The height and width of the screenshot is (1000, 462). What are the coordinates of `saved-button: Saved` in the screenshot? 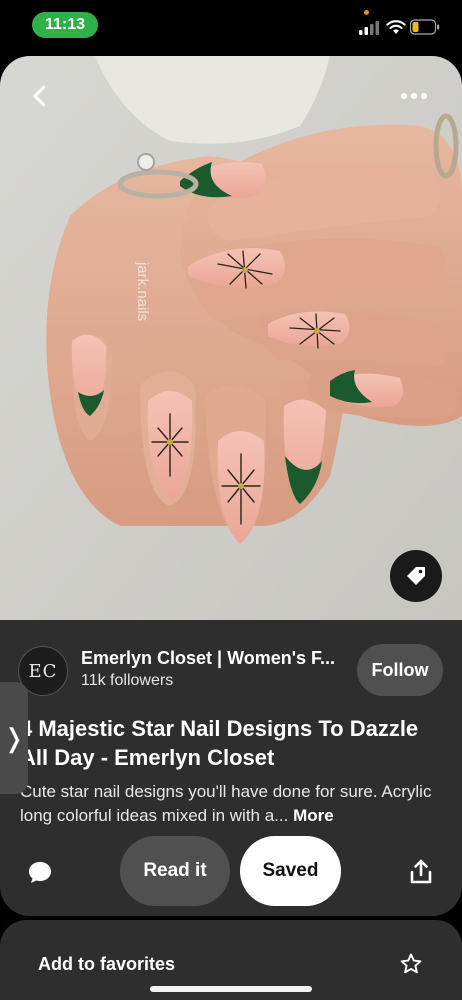 It's located at (290, 871).